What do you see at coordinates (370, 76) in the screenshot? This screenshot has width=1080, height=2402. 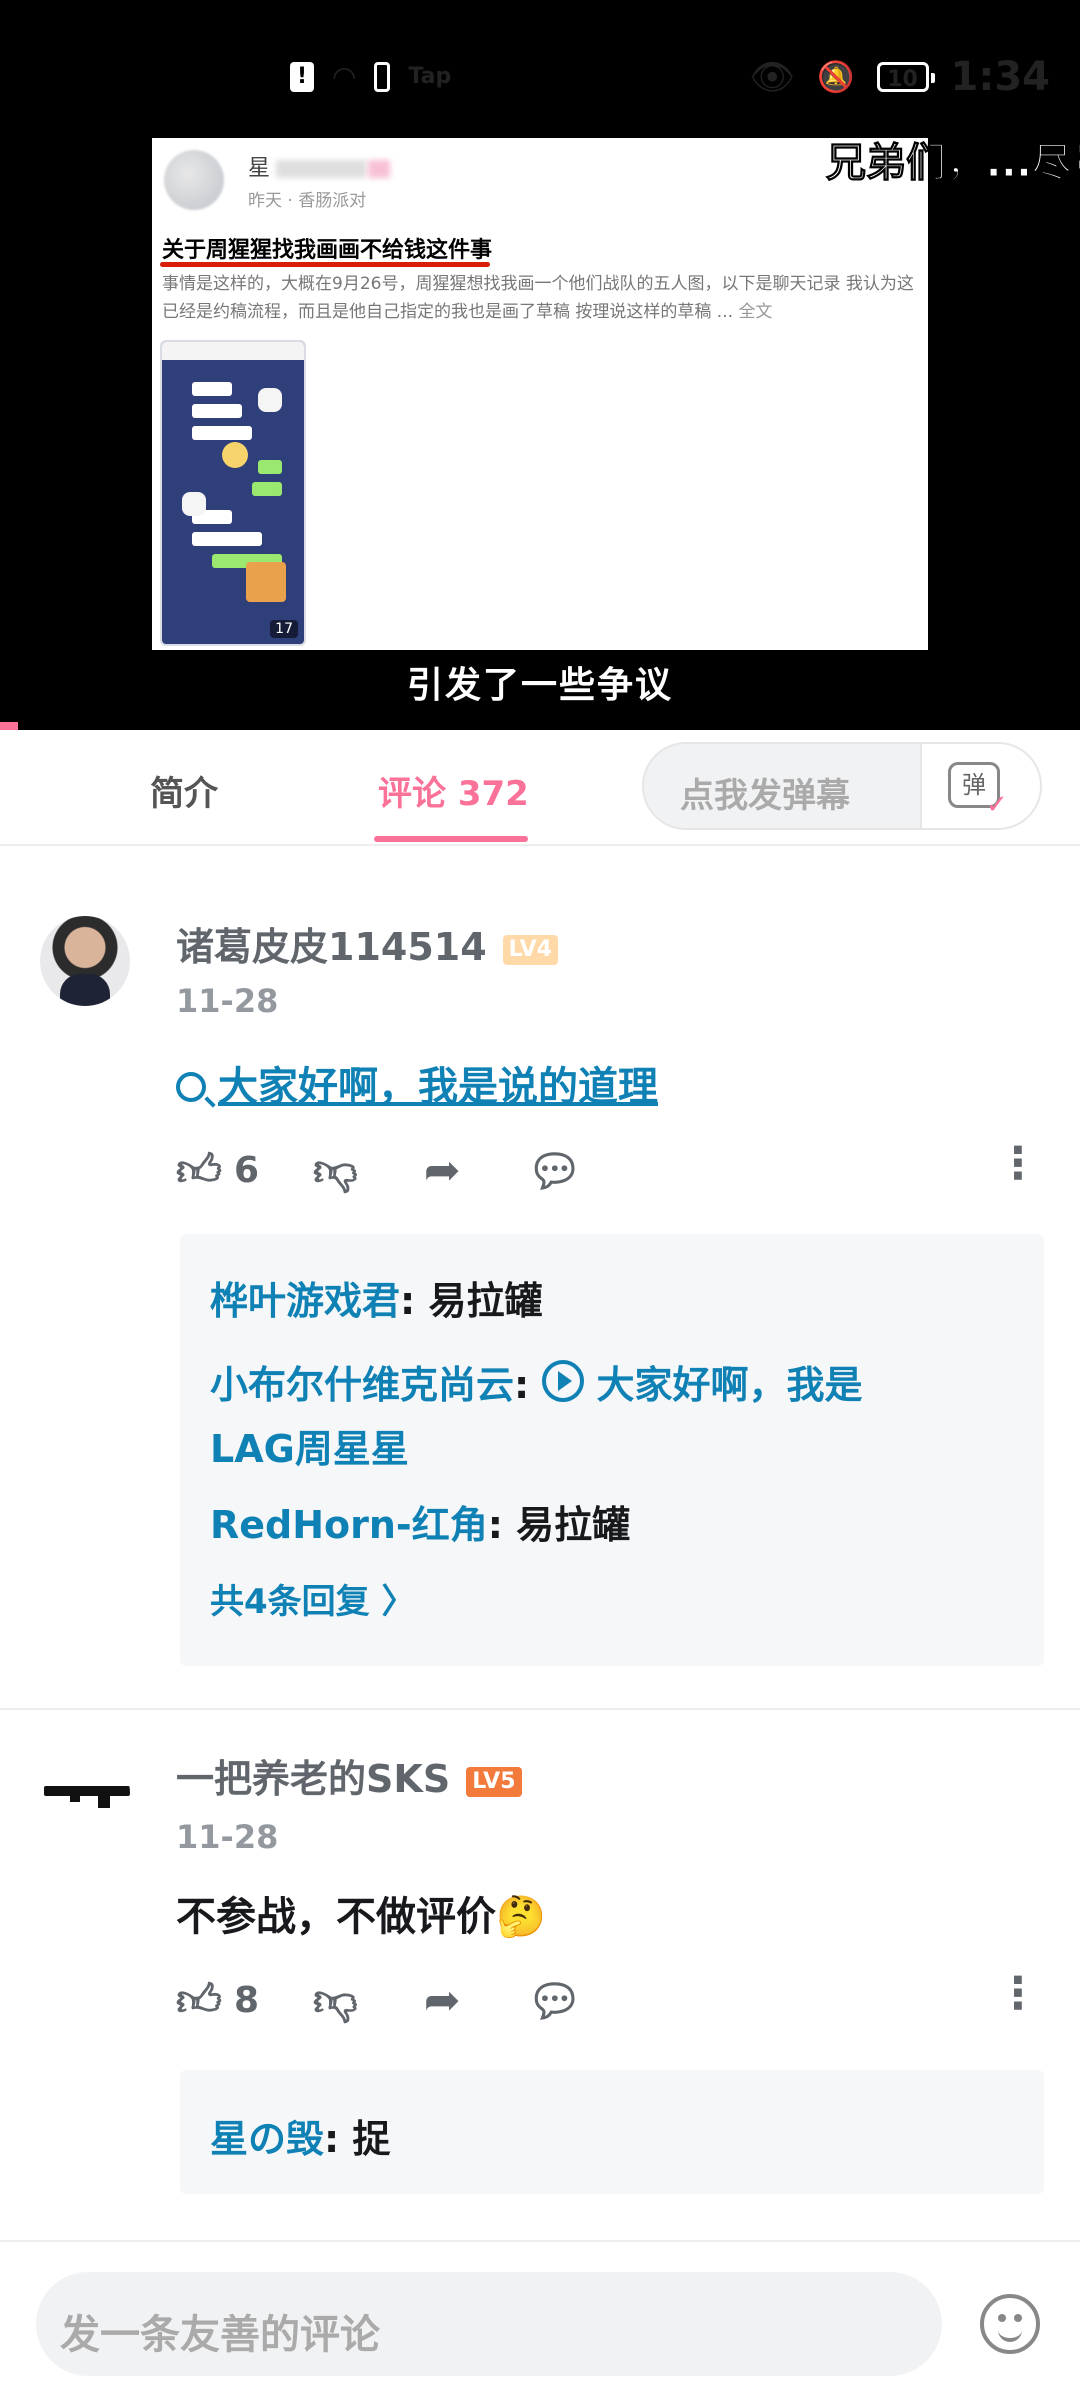 I see `status-bar-left: ! ◠ Tap` at bounding box center [370, 76].